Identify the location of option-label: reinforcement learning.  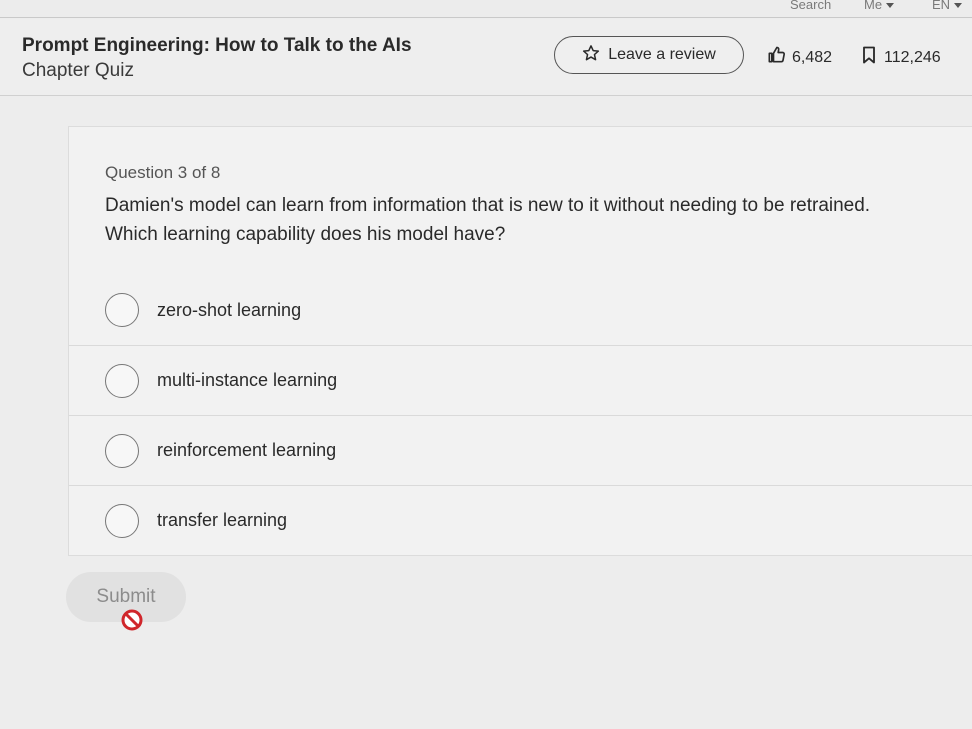
(247, 450).